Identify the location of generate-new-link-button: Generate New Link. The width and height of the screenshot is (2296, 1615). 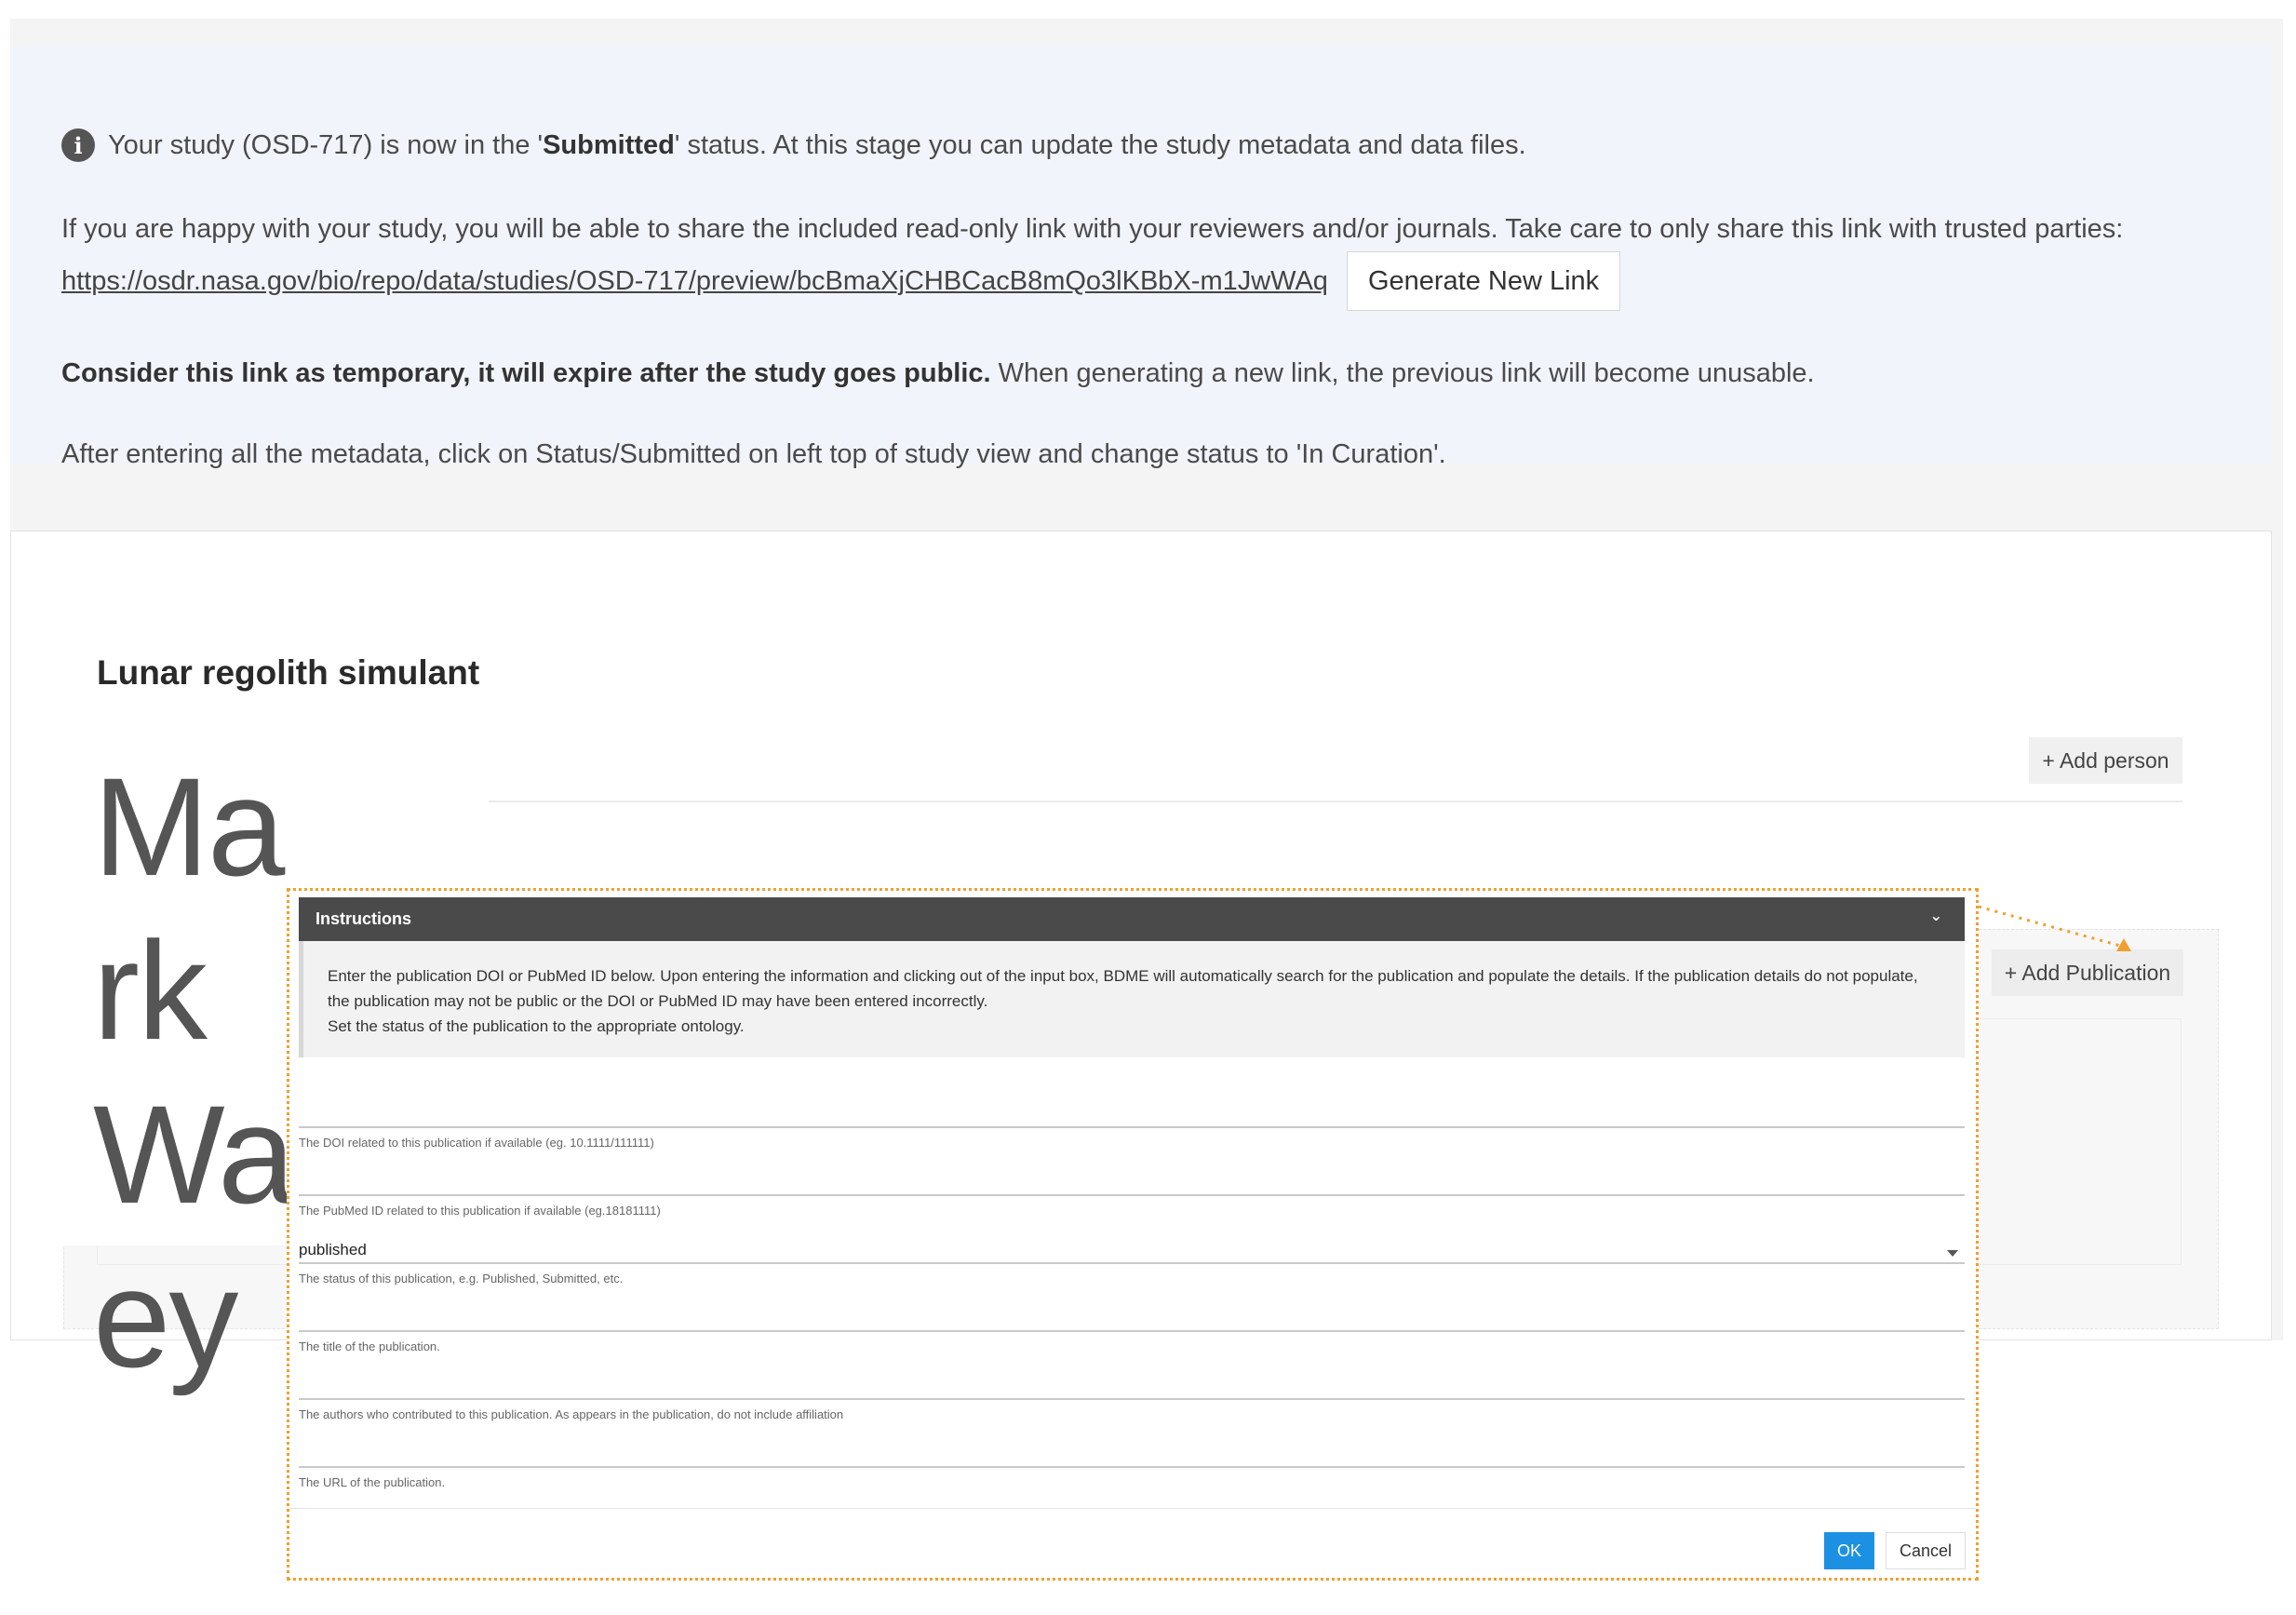
(1484, 281).